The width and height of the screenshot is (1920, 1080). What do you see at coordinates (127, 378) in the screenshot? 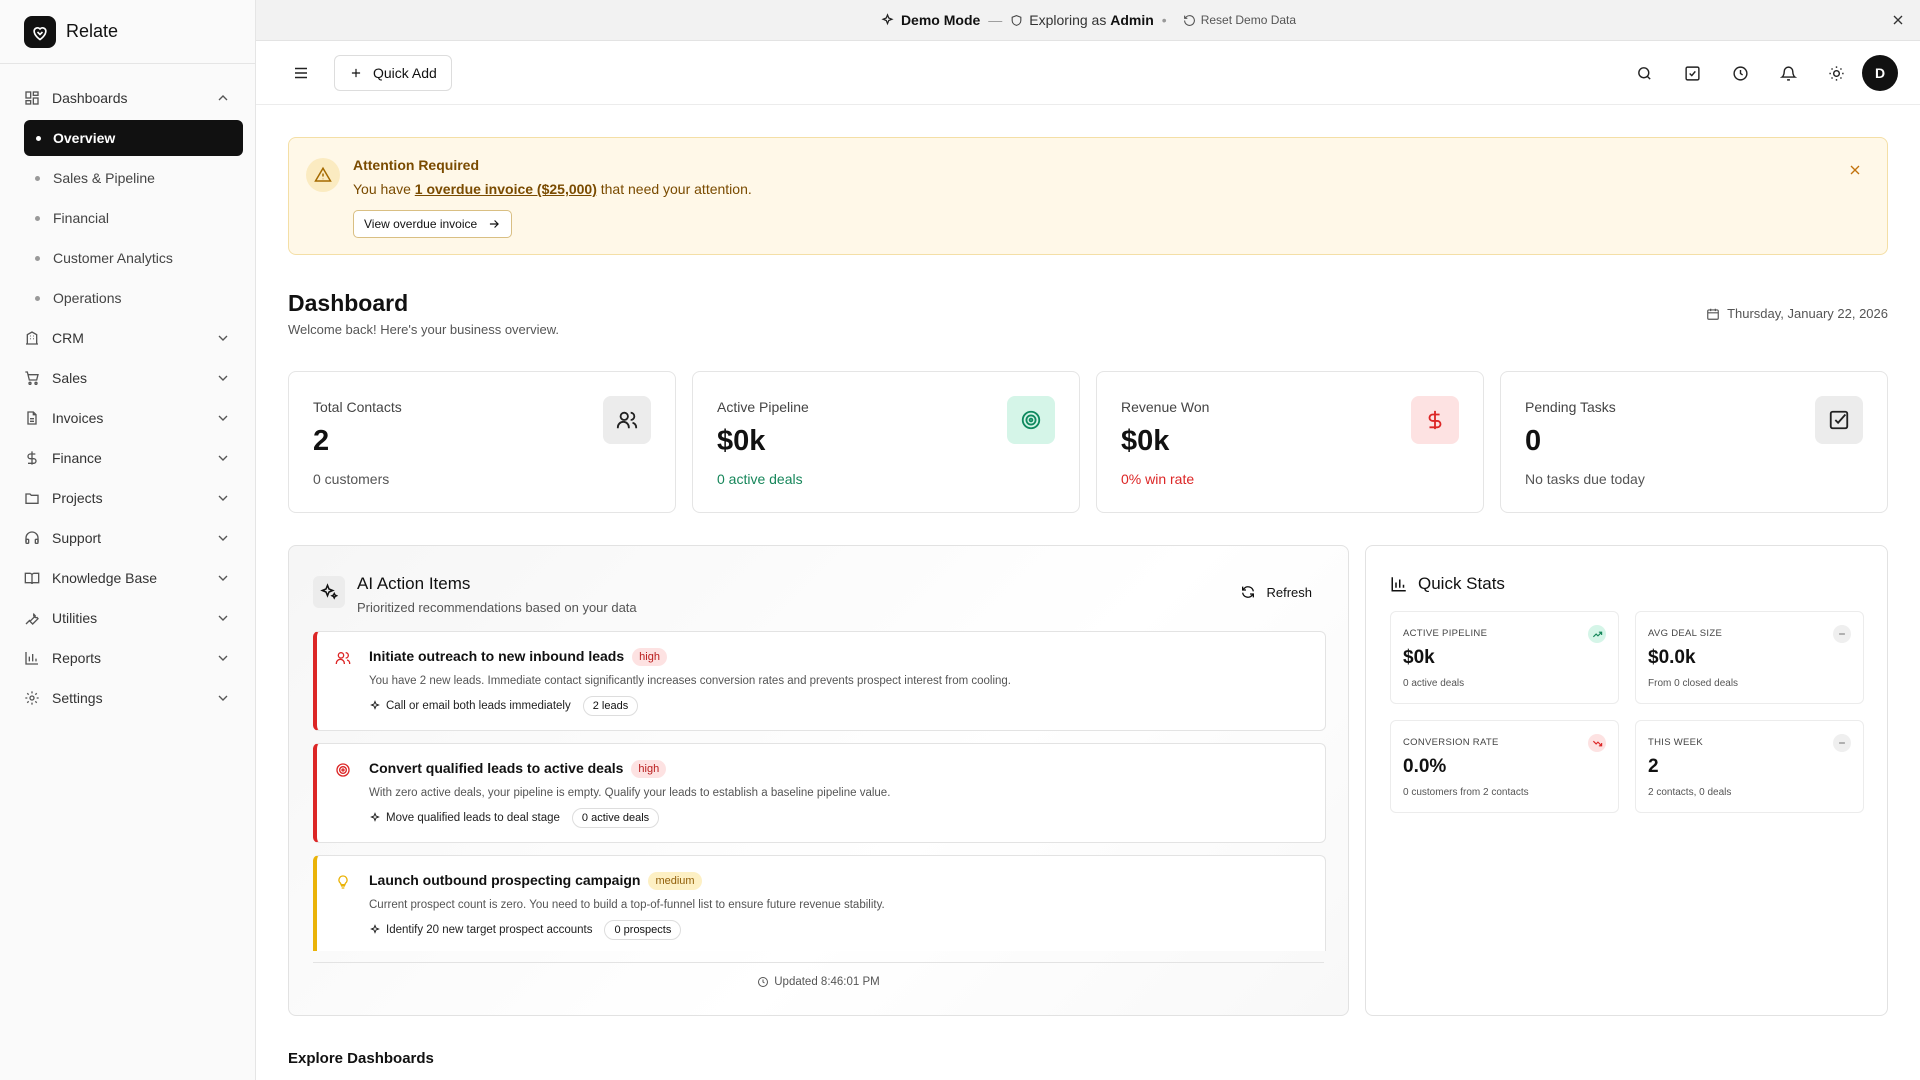
I see `sidebar-group-sales: Sales` at bounding box center [127, 378].